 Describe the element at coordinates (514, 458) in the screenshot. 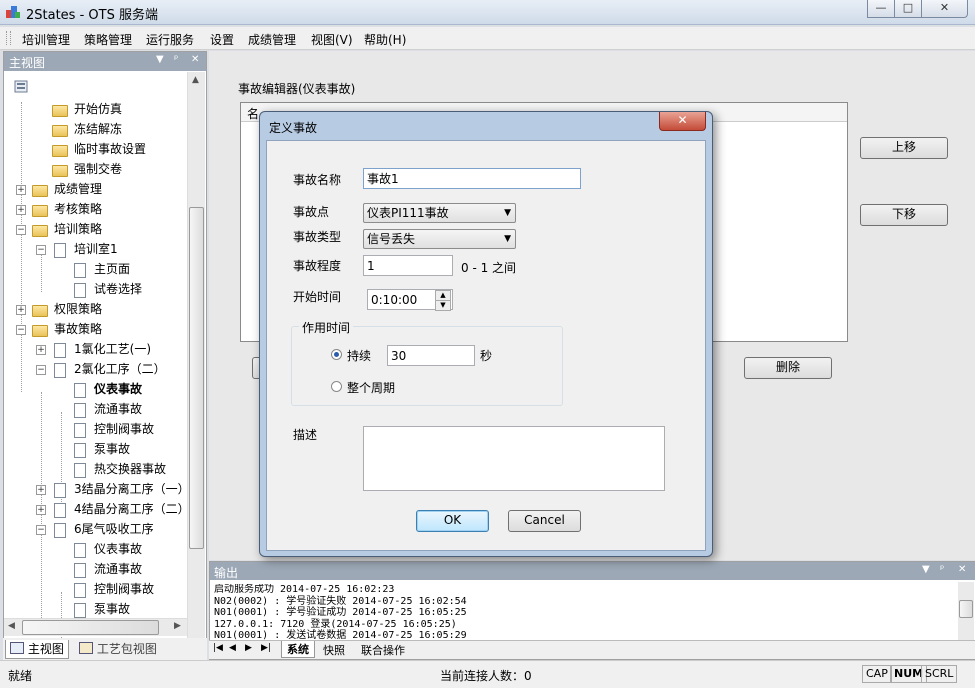

I see `description-textarea` at that location.